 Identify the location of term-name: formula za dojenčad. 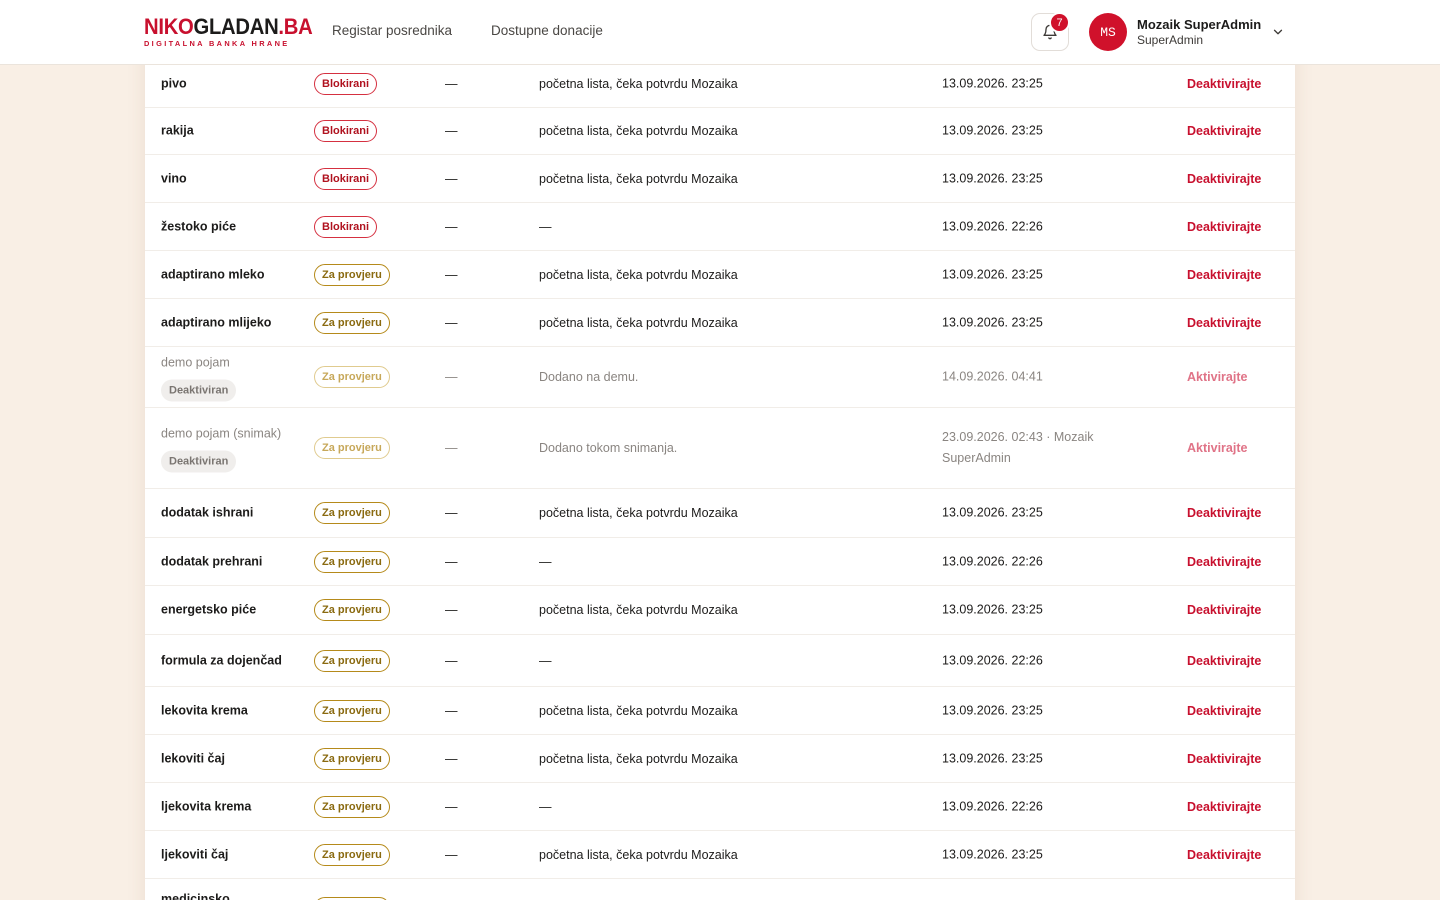
(221, 660).